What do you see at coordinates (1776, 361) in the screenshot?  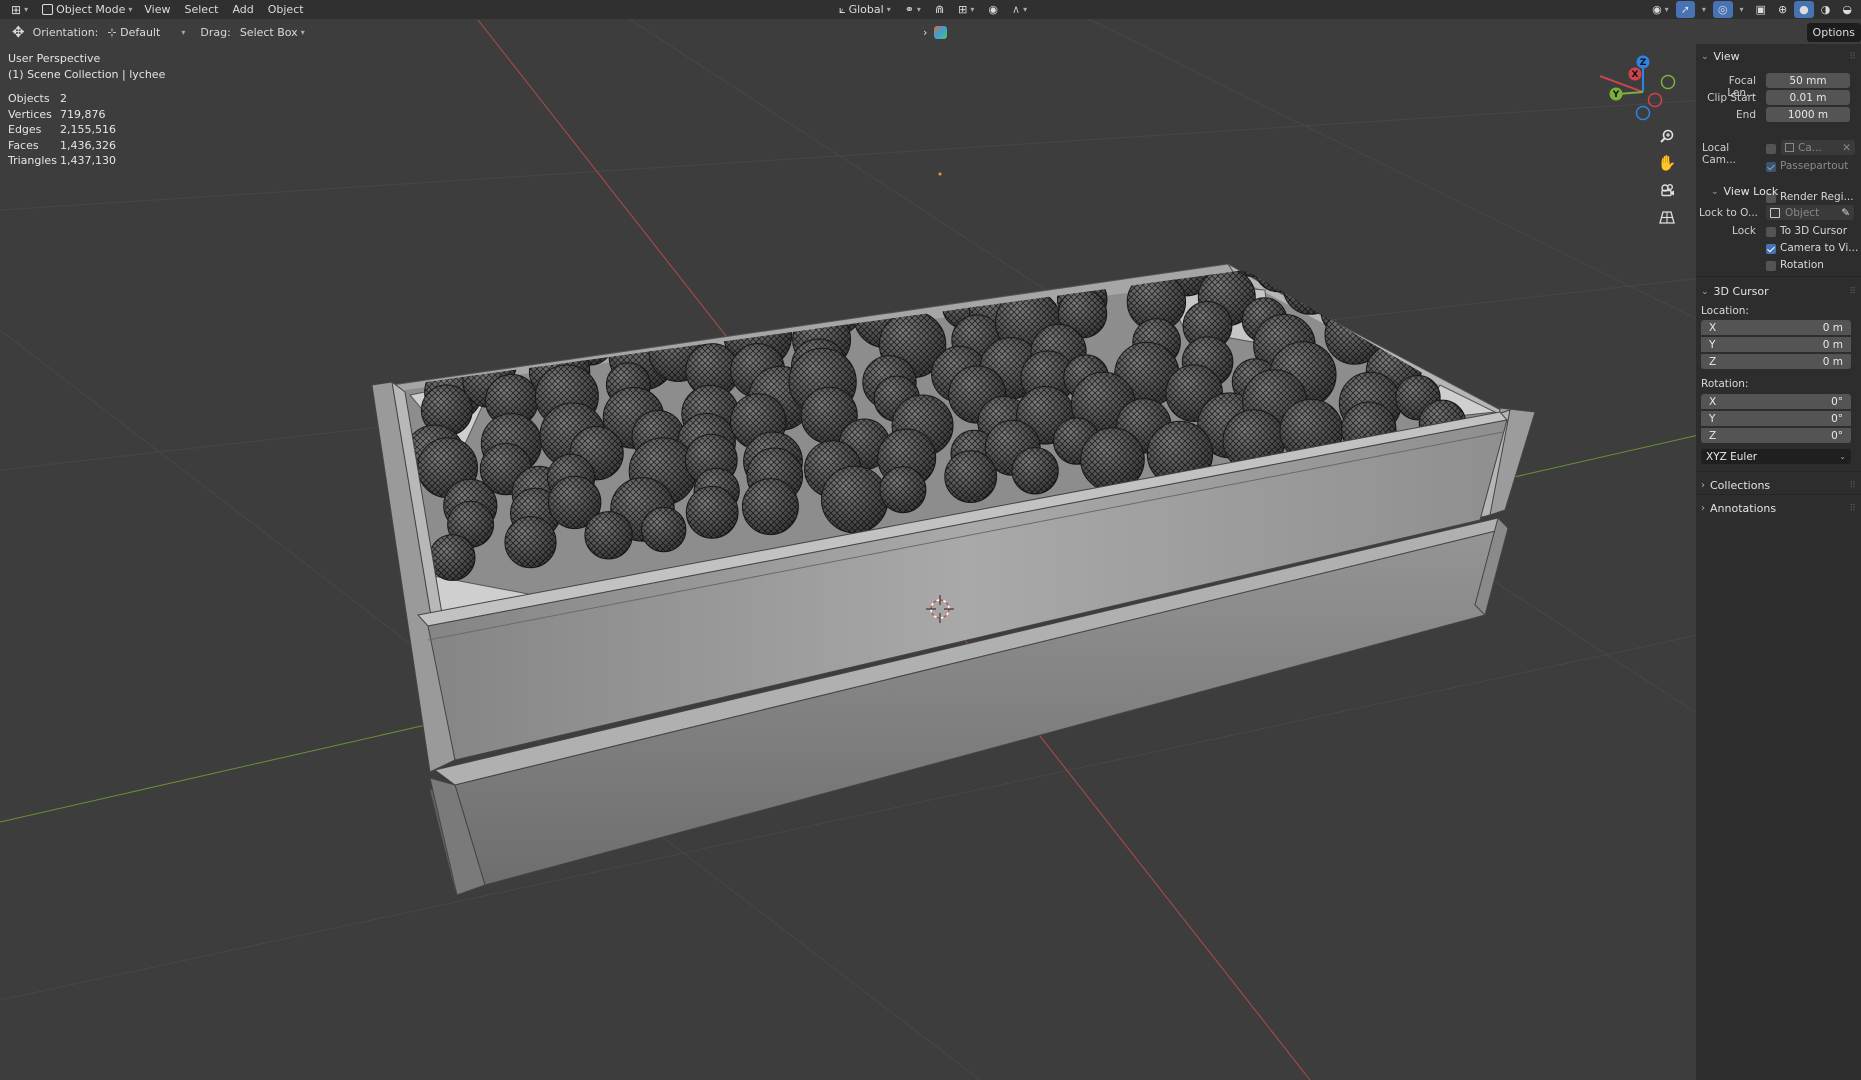 I see `location-z-field: Z 0 m` at bounding box center [1776, 361].